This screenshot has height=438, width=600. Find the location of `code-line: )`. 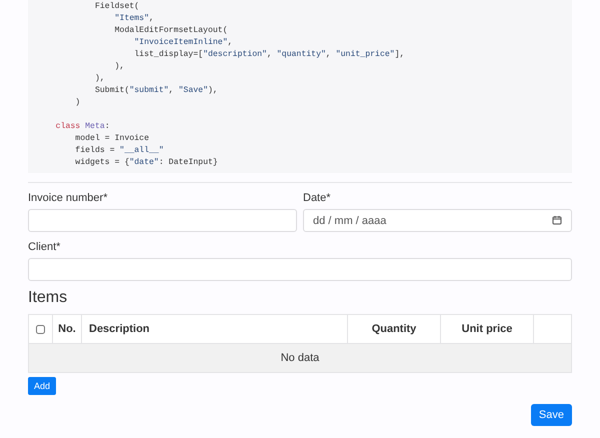

code-line: ) is located at coordinates (77, 102).